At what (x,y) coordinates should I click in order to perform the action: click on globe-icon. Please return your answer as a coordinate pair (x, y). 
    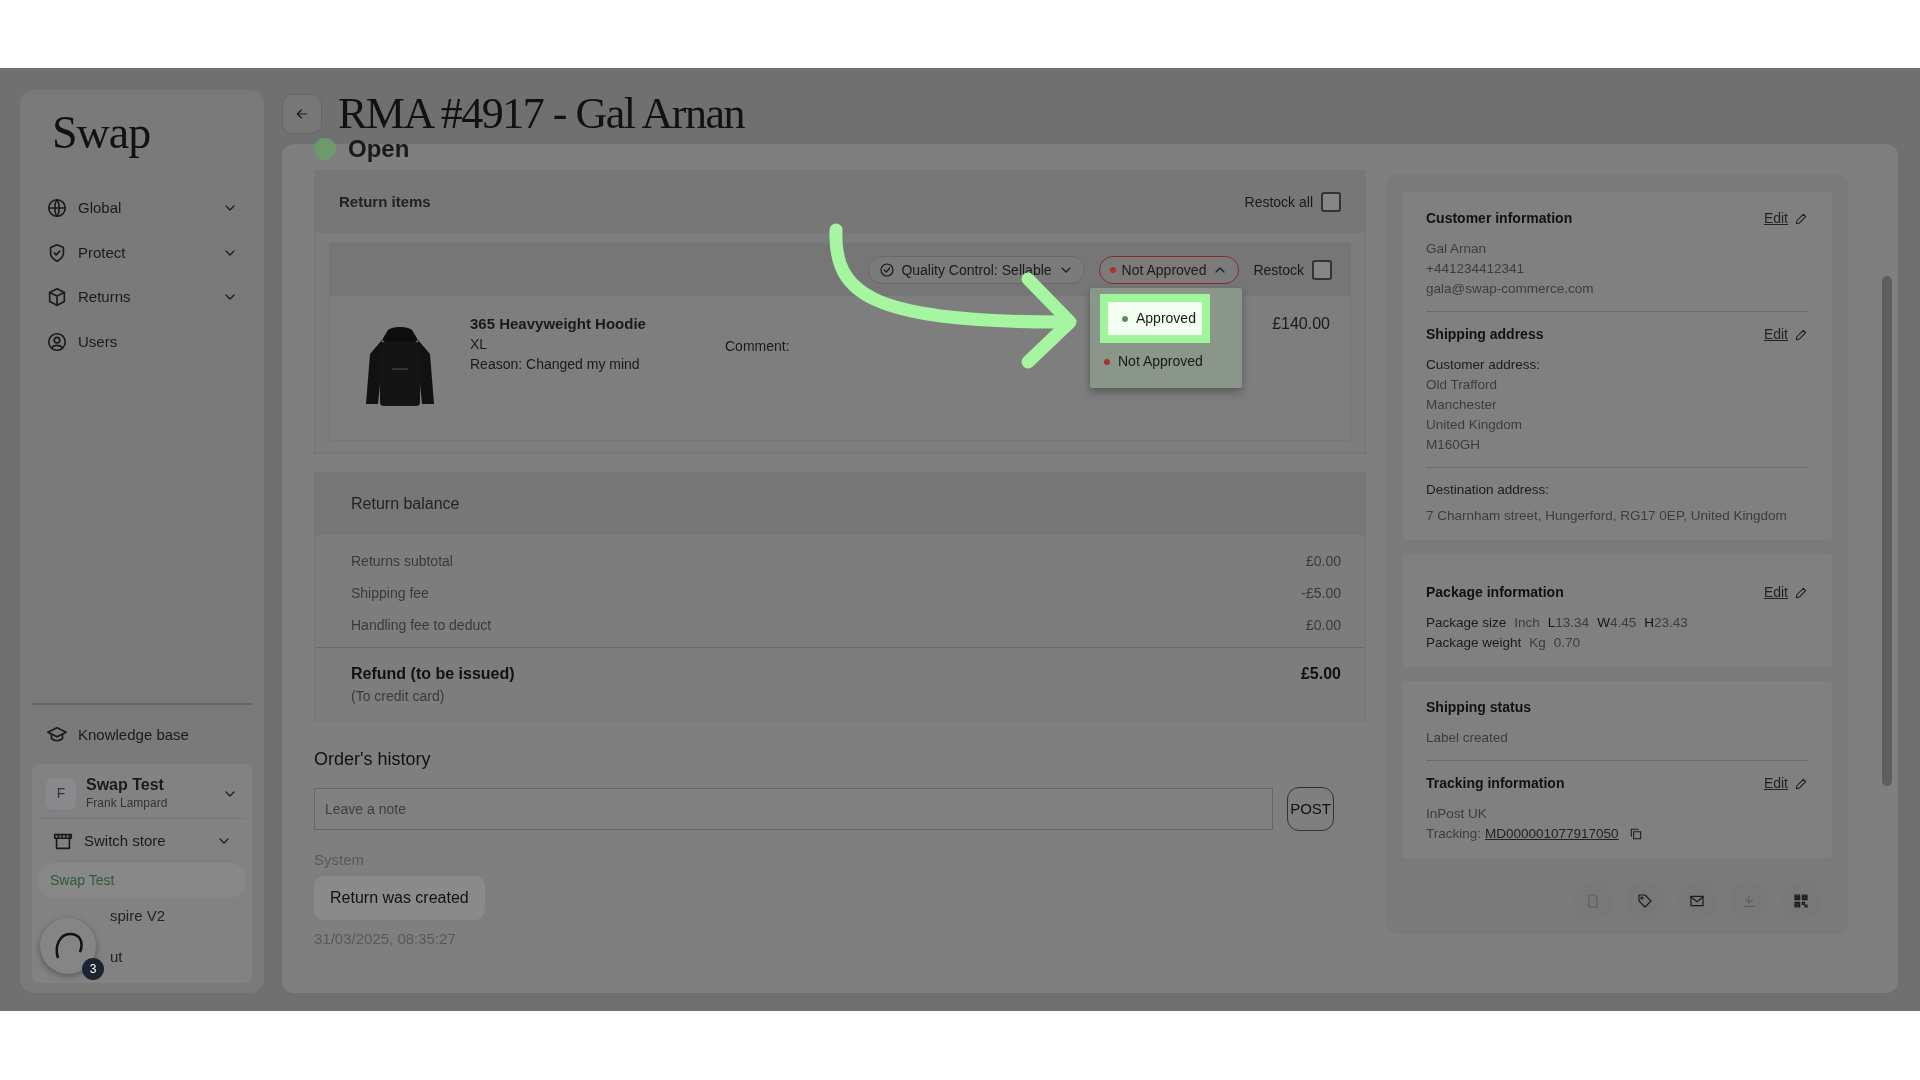
    Looking at the image, I should click on (57, 208).